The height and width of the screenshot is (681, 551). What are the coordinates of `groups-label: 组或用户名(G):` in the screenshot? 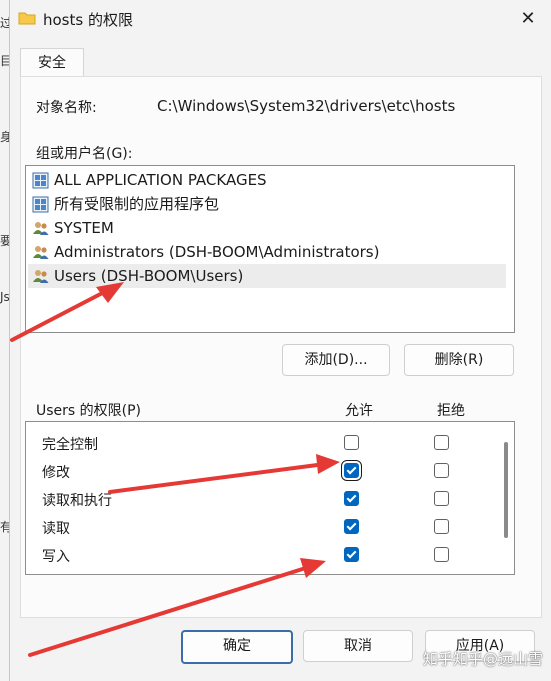 It's located at (84, 154).